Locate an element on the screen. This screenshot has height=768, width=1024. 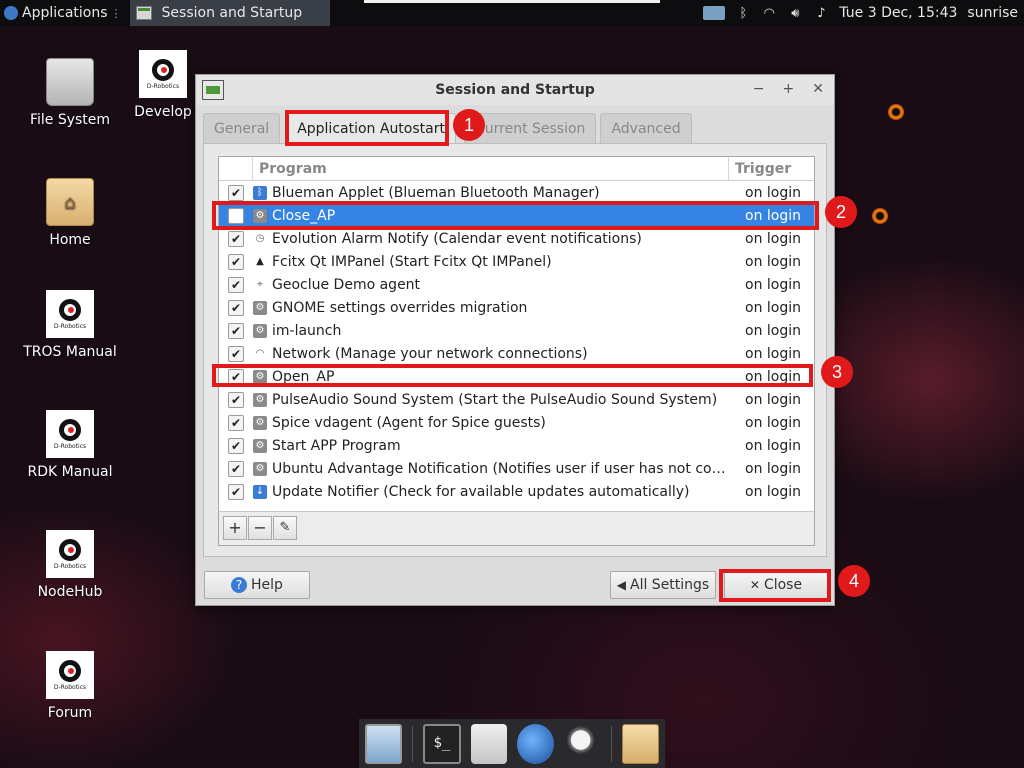
table-row: ⚙ Close_AP on login is located at coordinates (516, 215).